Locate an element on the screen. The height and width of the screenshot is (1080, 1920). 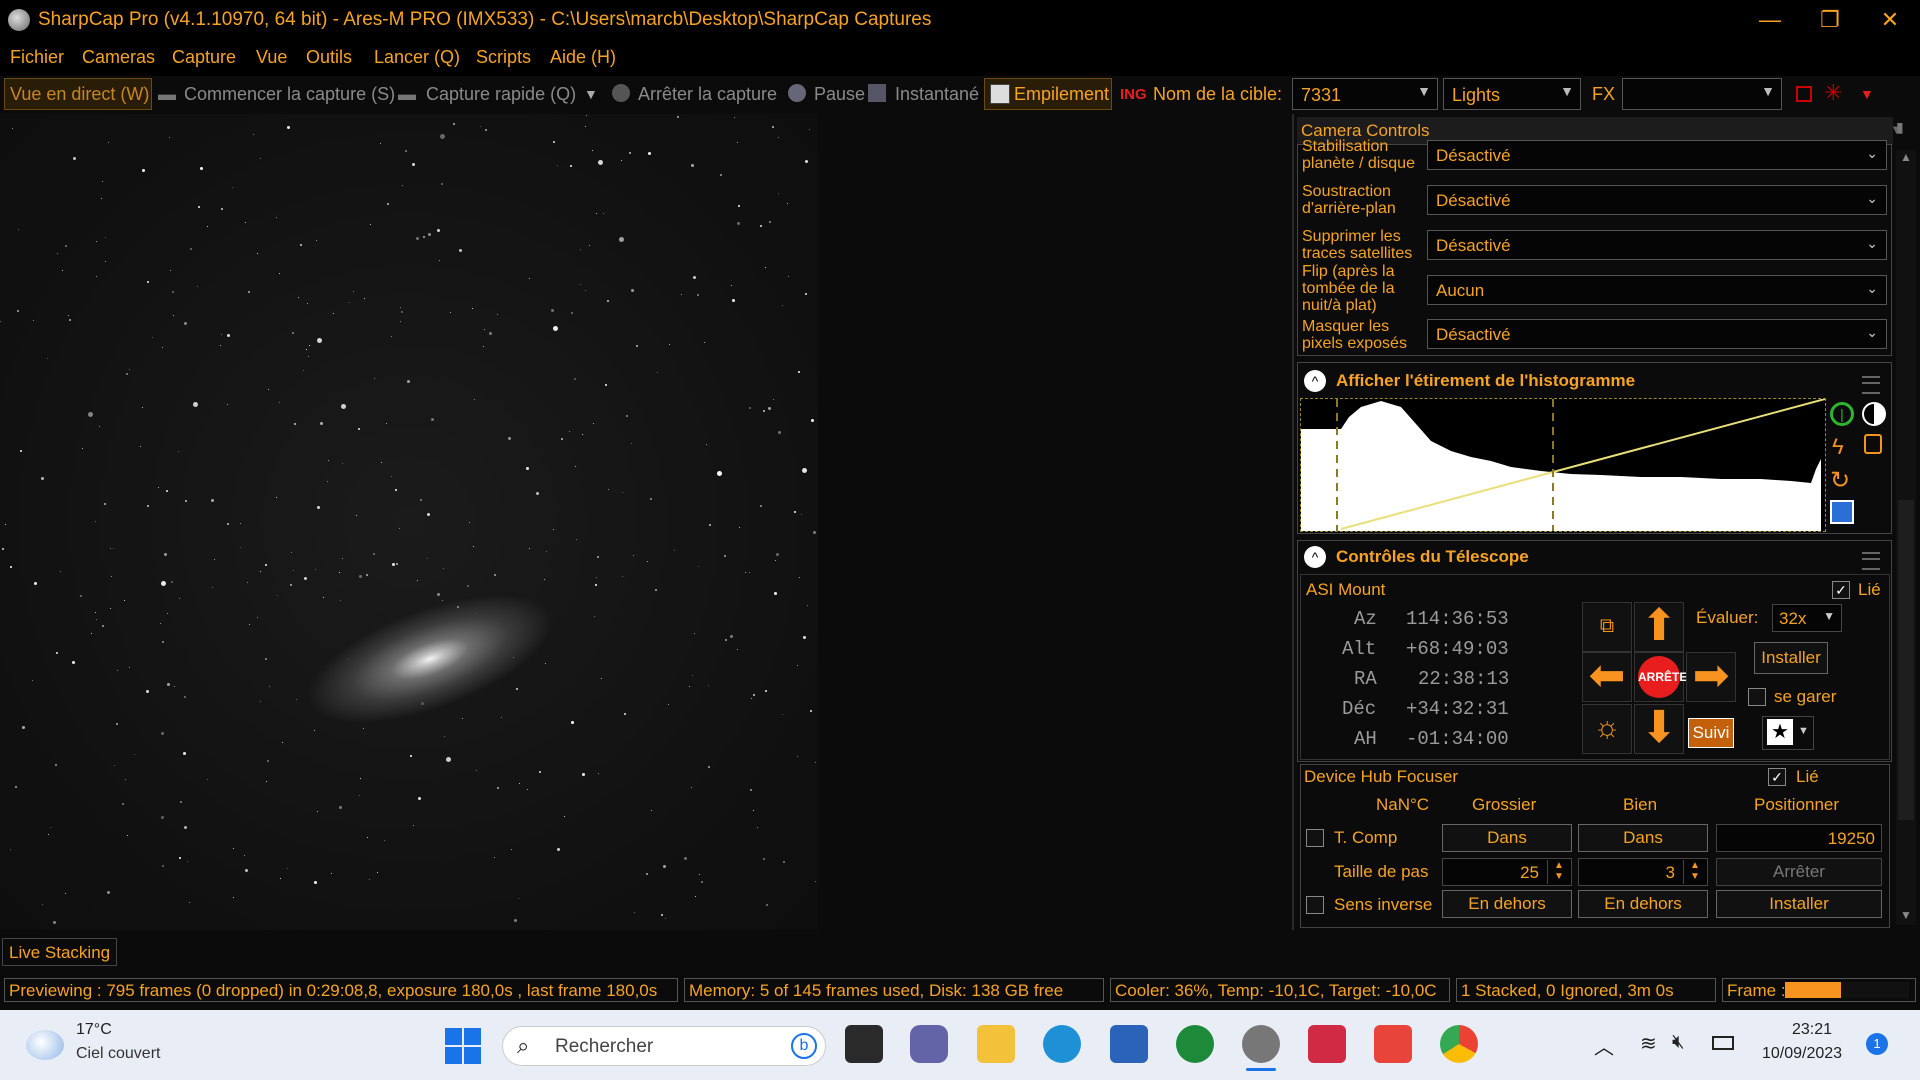
mount-linked-checkbox: ✓ is located at coordinates (1841, 590).